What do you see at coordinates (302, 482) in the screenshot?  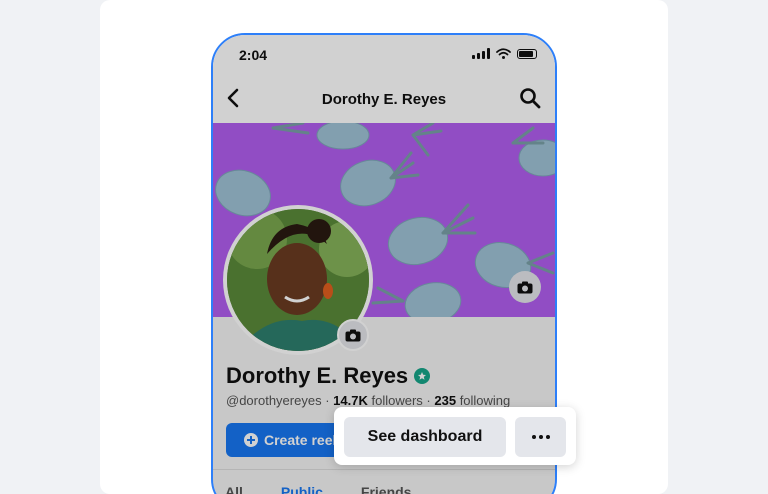 I see `tab-public: Public` at bounding box center [302, 482].